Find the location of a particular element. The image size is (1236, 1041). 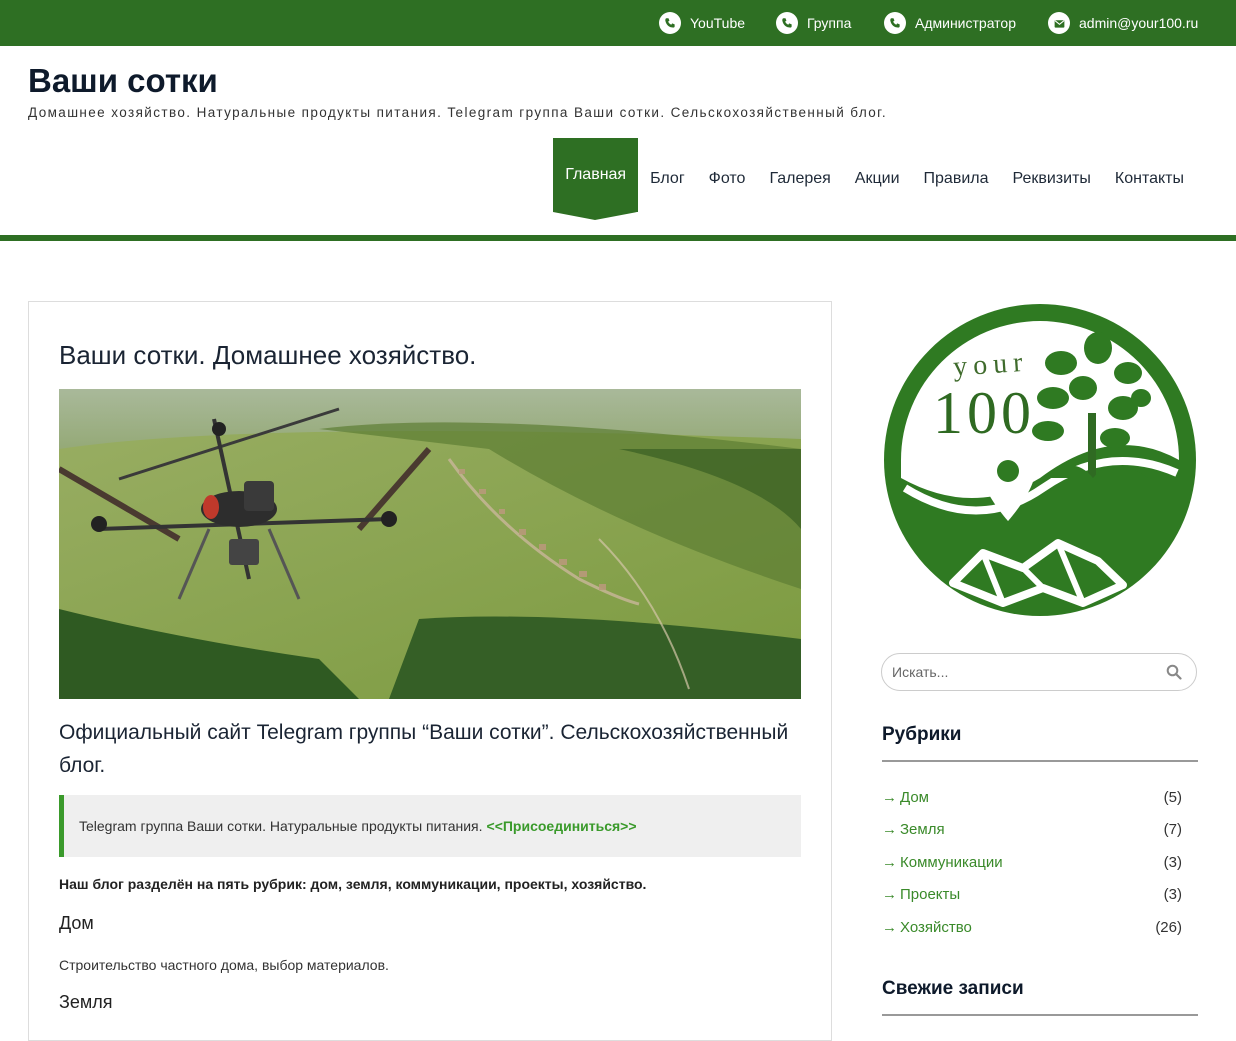

category-item-proekty: → Проекты (3) is located at coordinates (1032, 896).